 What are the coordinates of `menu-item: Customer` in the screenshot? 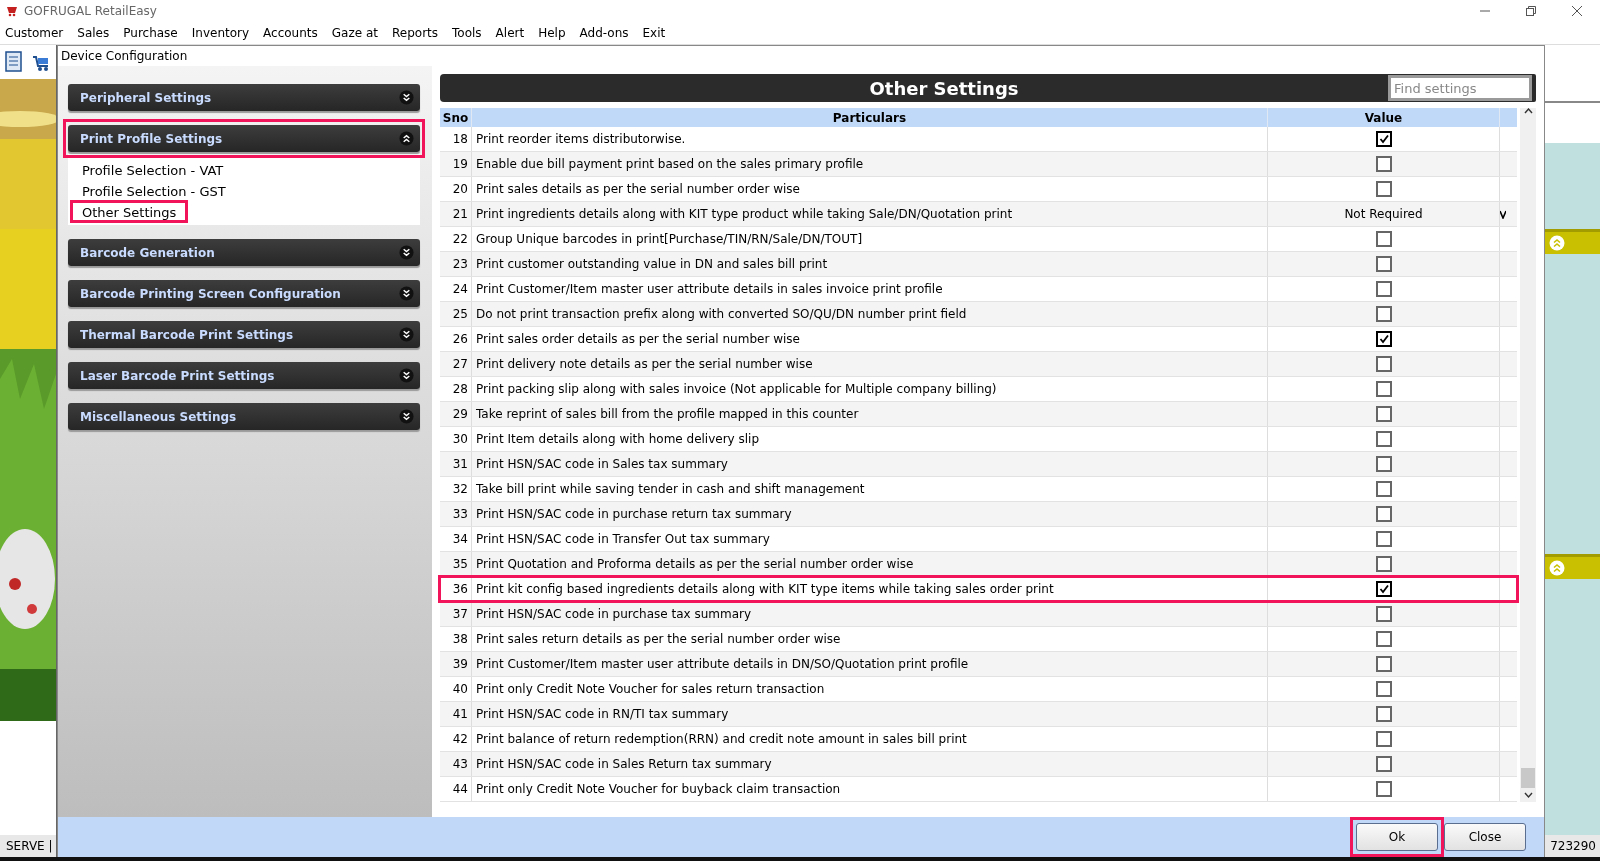 It's located at (36, 33).